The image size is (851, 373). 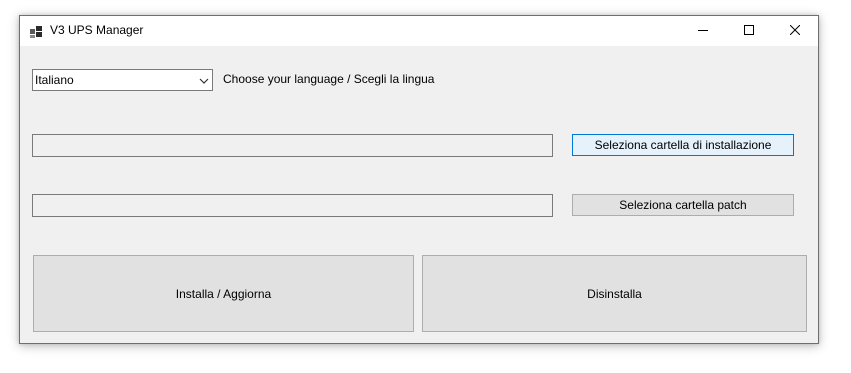 I want to click on close-button, so click(x=795, y=31).